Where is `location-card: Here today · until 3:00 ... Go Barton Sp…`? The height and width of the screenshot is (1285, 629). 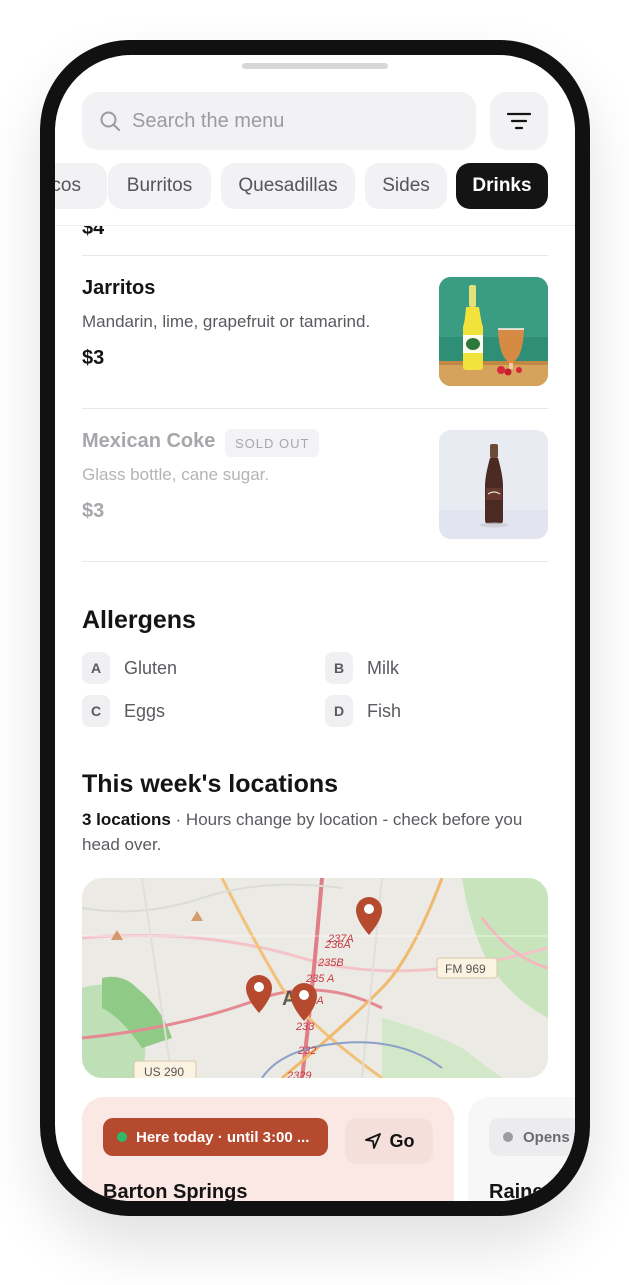 location-card: Here today · until 3:00 ... Go Barton Sp… is located at coordinates (268, 1149).